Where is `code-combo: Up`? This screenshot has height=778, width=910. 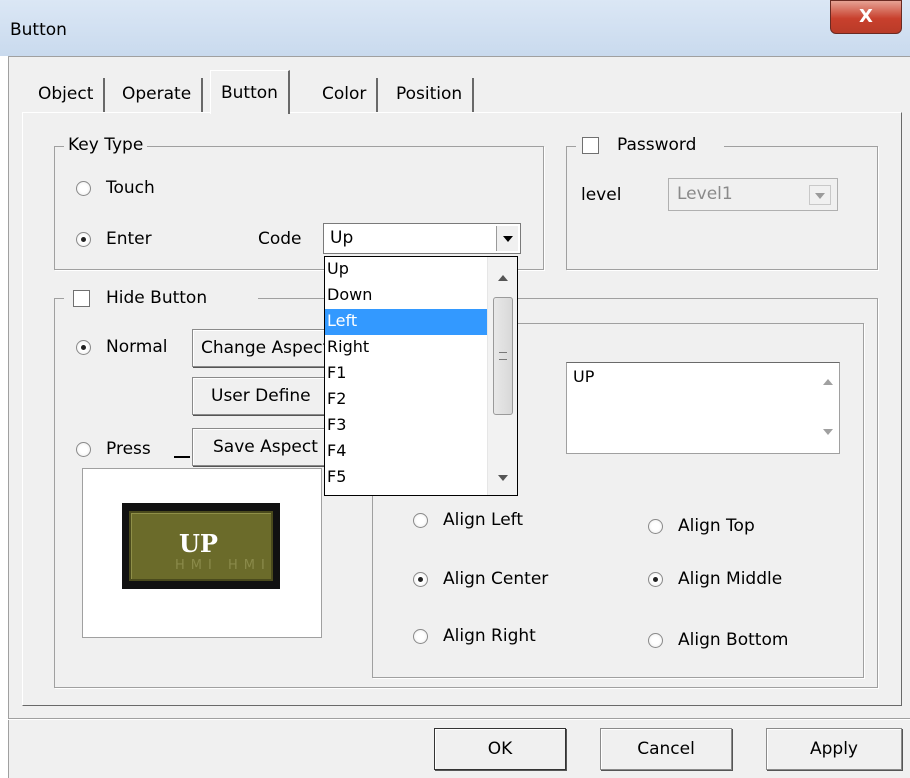
code-combo: Up is located at coordinates (422, 238).